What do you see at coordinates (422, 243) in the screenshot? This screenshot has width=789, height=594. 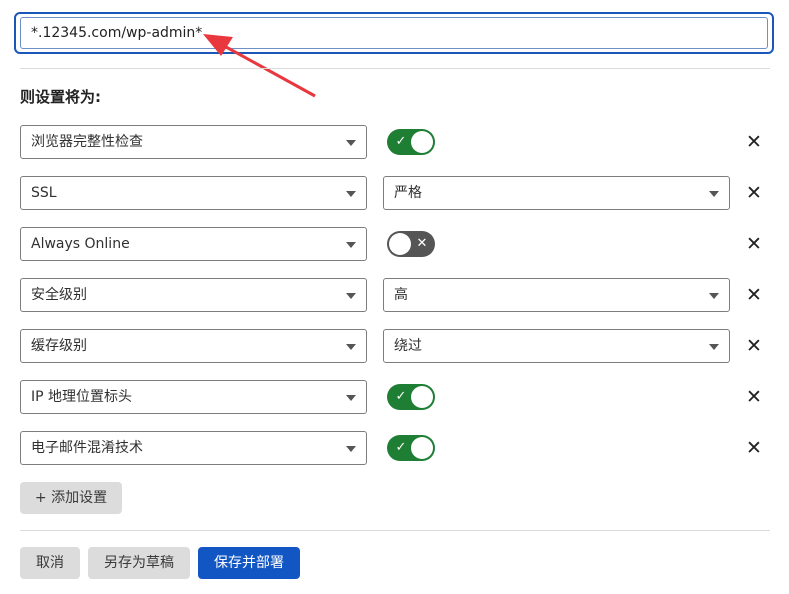 I see `close-icon: ✕` at bounding box center [422, 243].